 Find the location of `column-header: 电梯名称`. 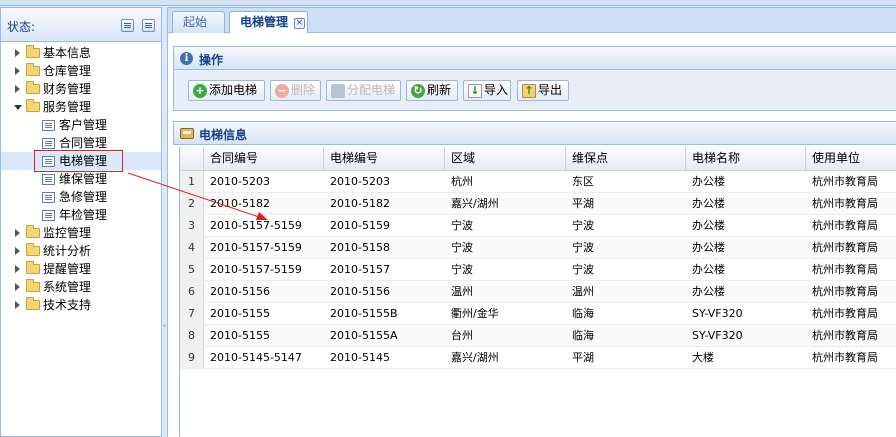

column-header: 电梯名称 is located at coordinates (746, 159).